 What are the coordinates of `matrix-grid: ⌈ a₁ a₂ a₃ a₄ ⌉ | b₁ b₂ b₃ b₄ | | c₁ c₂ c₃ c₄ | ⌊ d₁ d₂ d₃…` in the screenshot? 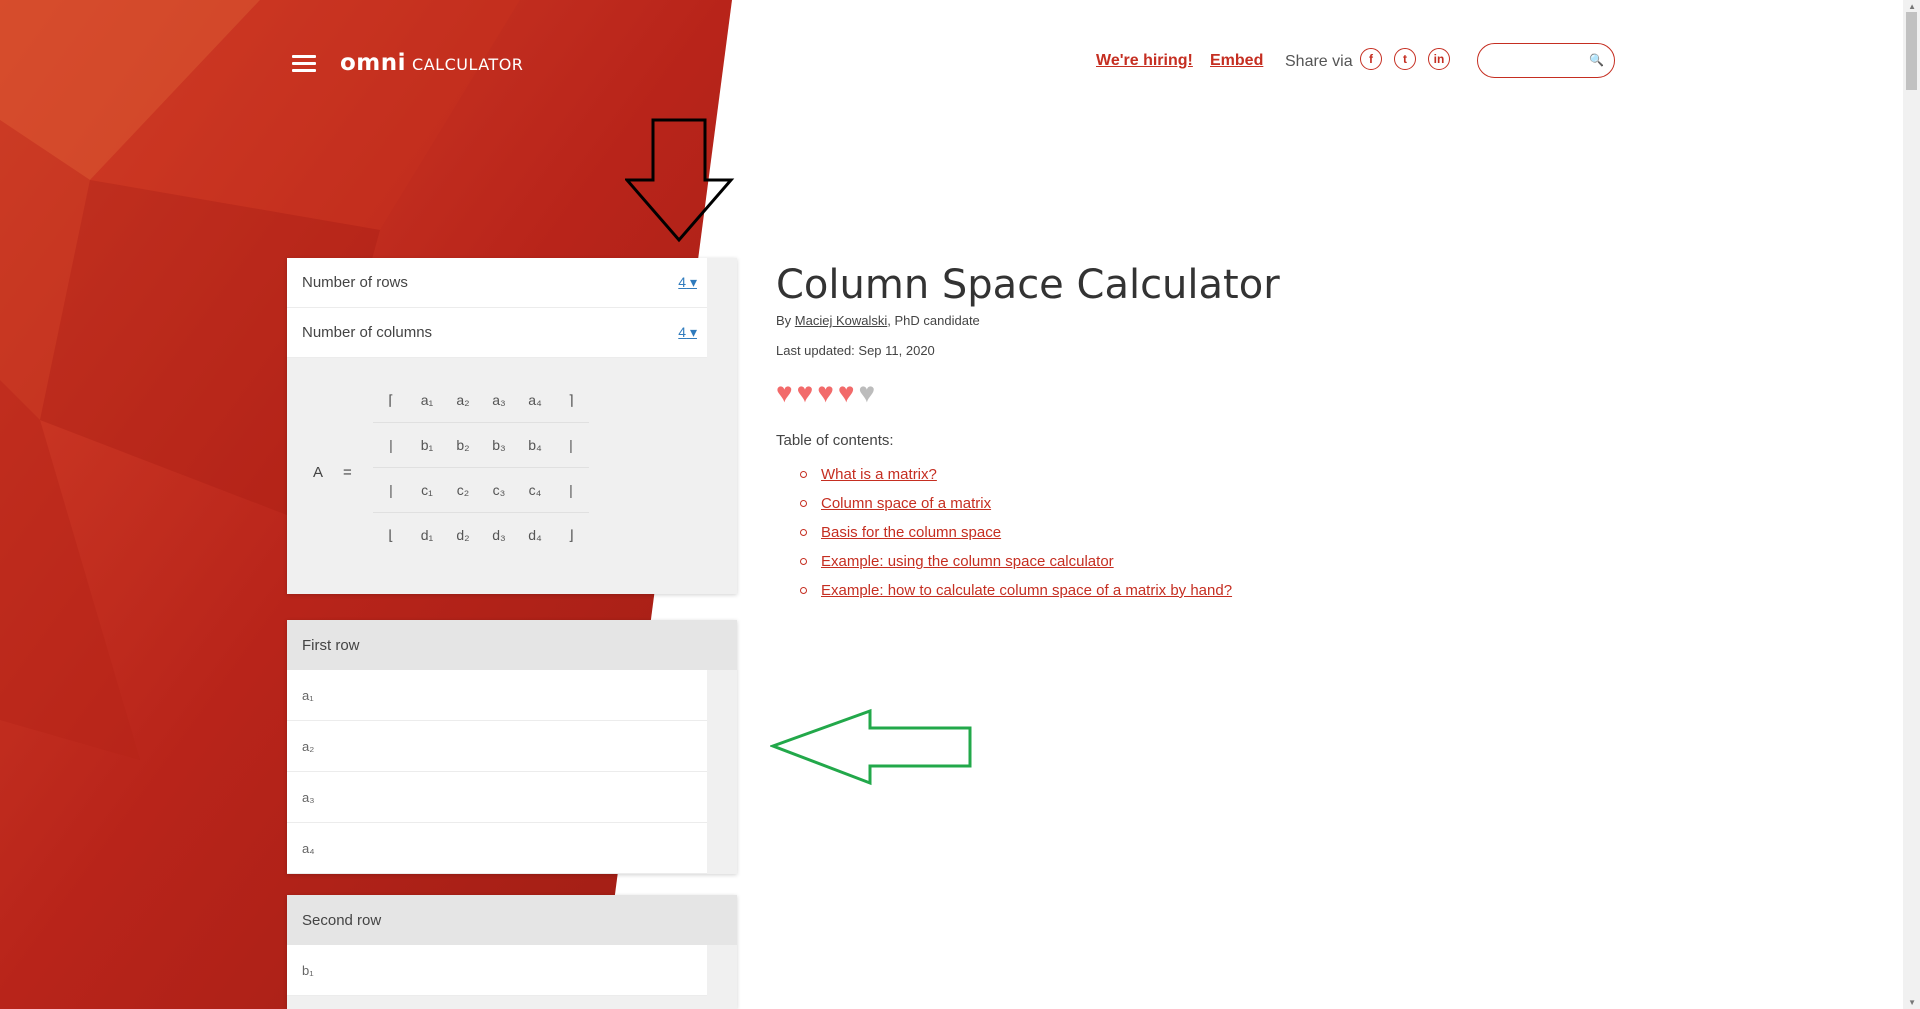 It's located at (481, 467).